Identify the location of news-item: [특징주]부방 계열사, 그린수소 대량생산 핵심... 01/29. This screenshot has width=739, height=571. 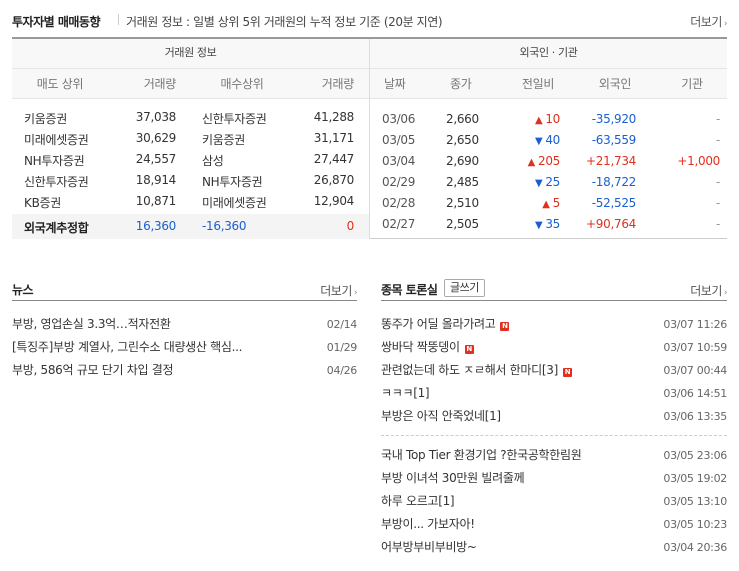
(184, 347).